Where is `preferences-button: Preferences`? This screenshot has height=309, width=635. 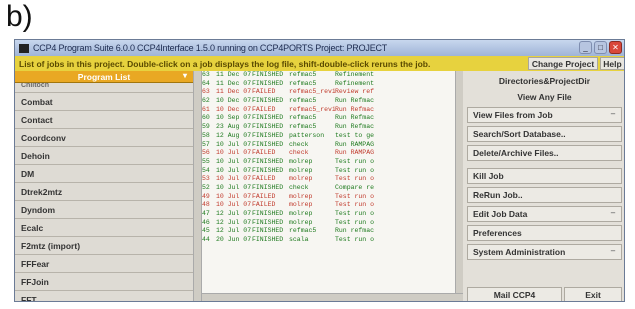 preferences-button: Preferences is located at coordinates (544, 233).